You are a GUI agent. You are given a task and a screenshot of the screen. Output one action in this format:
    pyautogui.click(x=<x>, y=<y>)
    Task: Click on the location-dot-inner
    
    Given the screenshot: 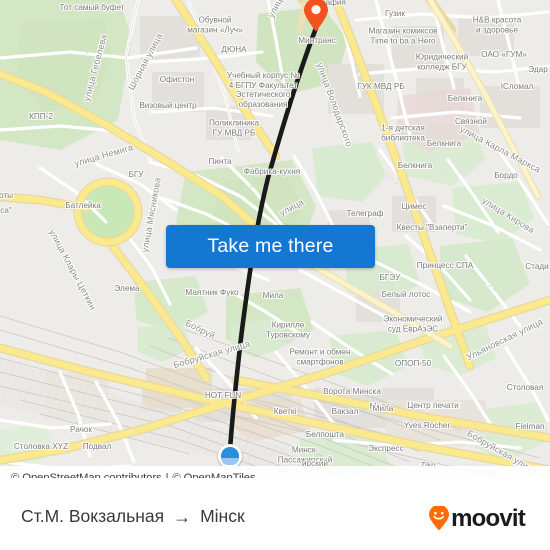 What is the action you would take?
    pyautogui.click(x=230, y=456)
    